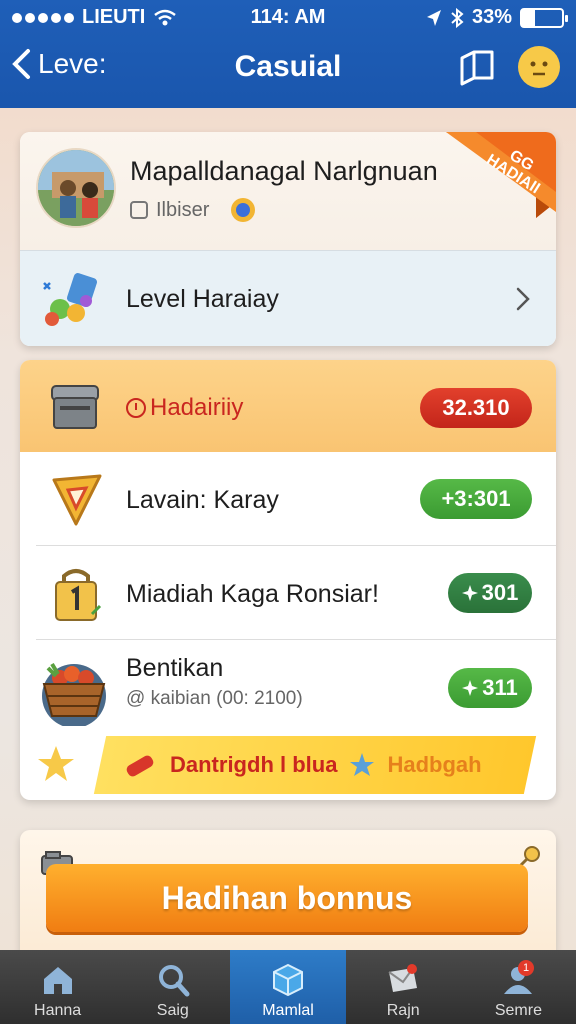 Image resolution: width=576 pixels, height=1024 pixels. I want to click on nav-item-home: Hanna, so click(57, 987).